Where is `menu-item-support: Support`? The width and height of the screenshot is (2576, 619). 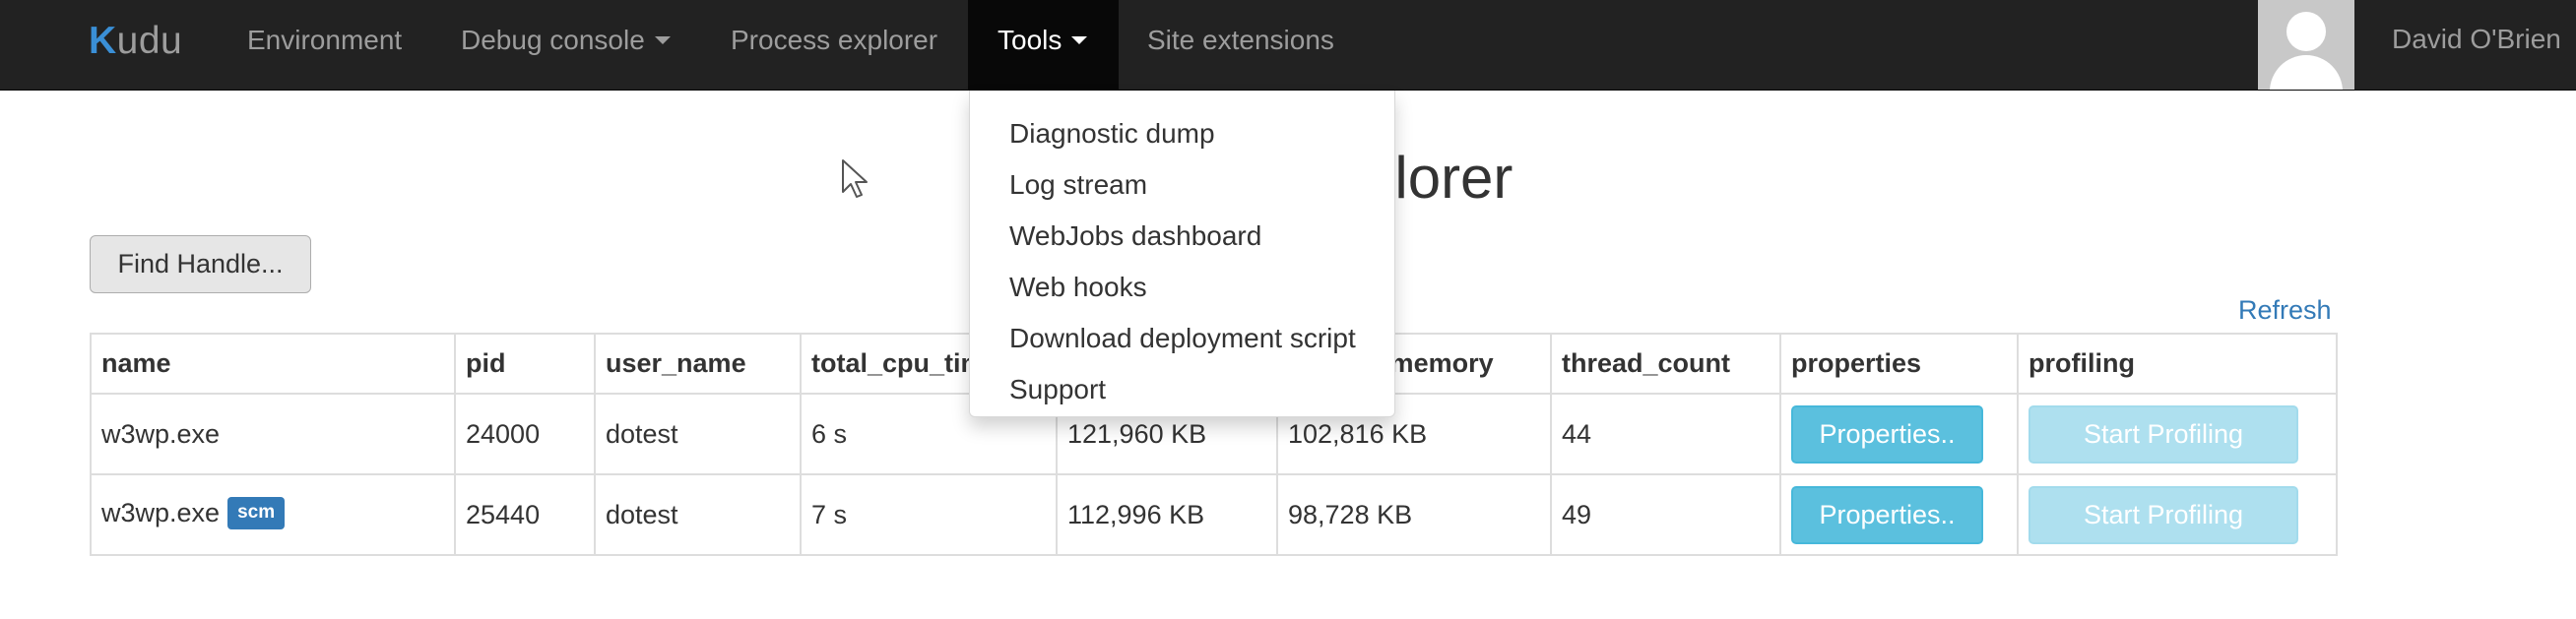
menu-item-support: Support is located at coordinates (1182, 389).